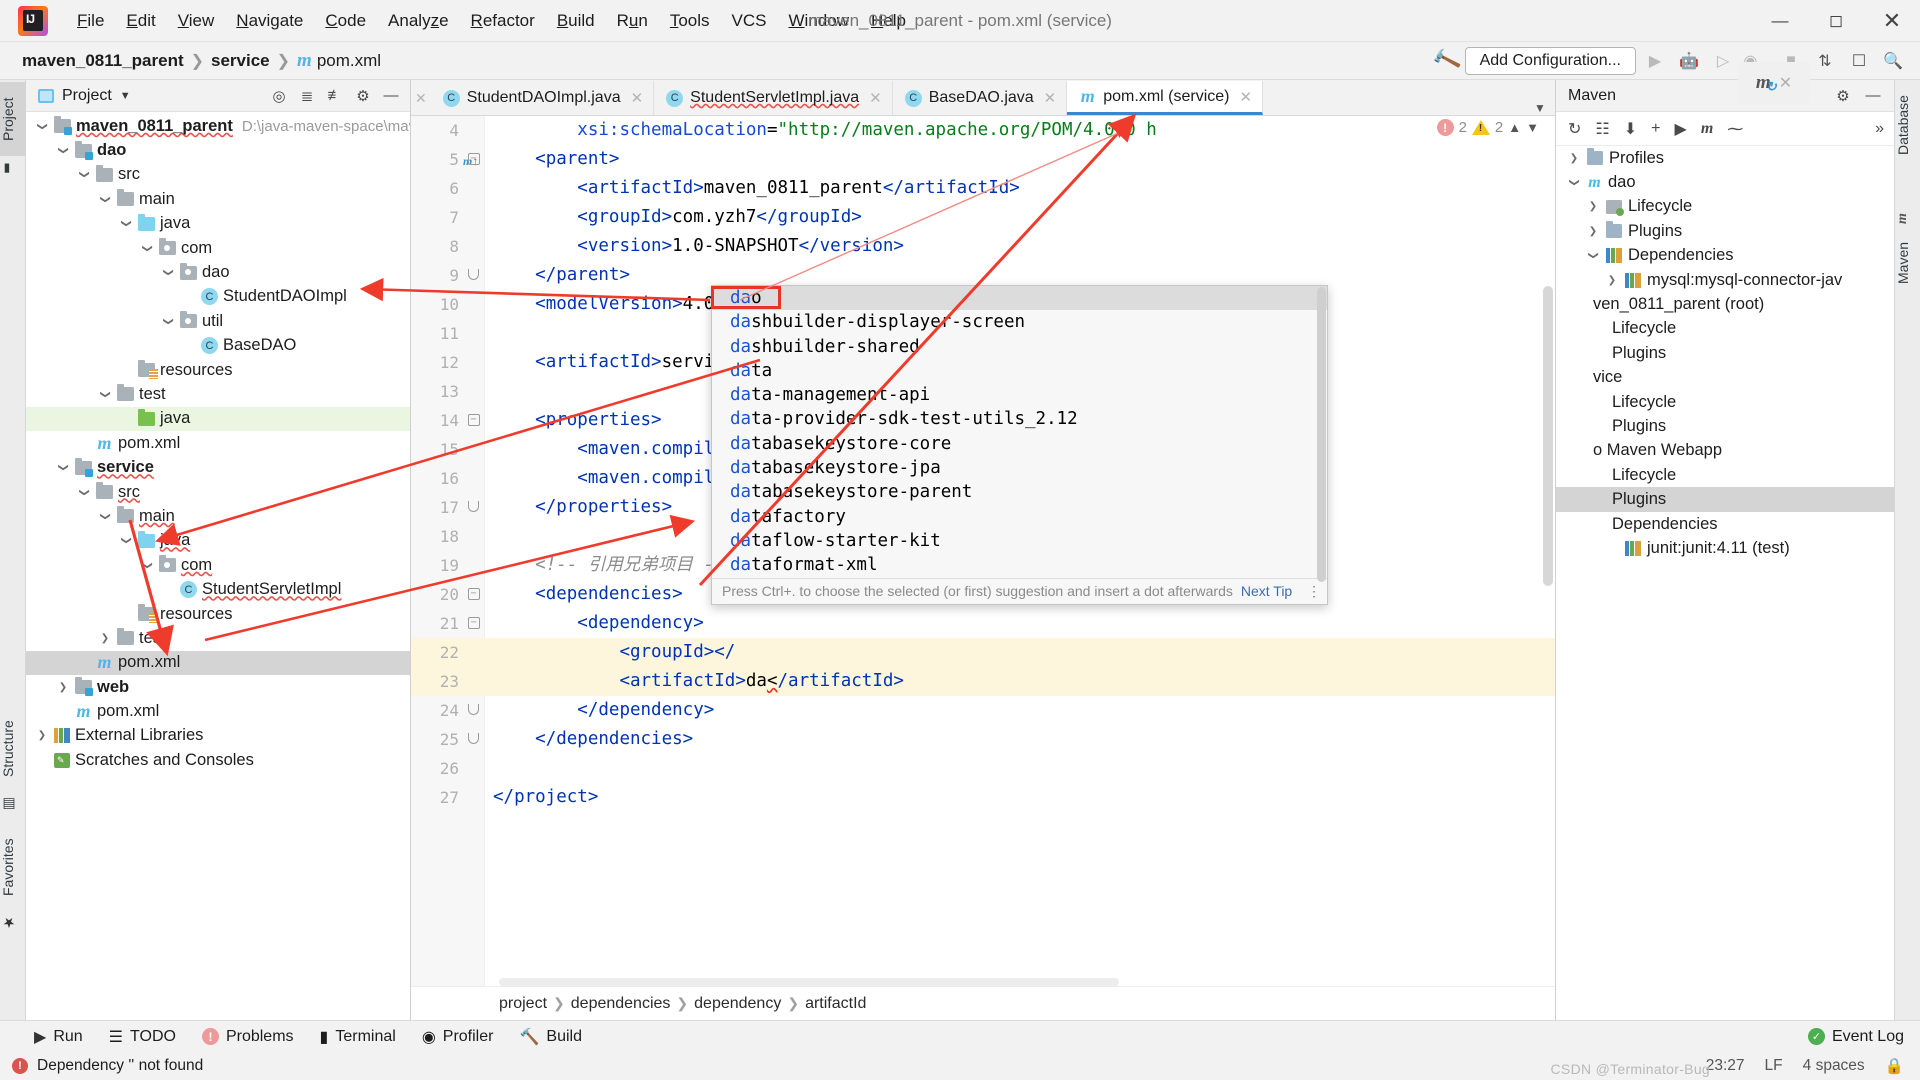 The width and height of the screenshot is (1920, 1080). Describe the element at coordinates (983, 768) in the screenshot. I see `code-line: 26` at that location.